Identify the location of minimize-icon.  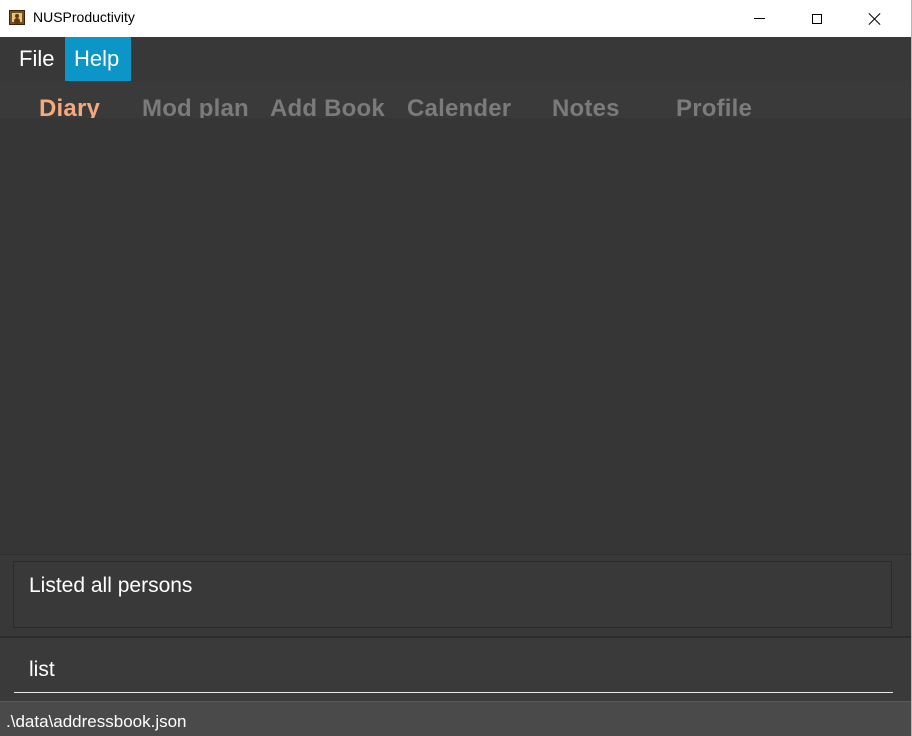
(759, 18).